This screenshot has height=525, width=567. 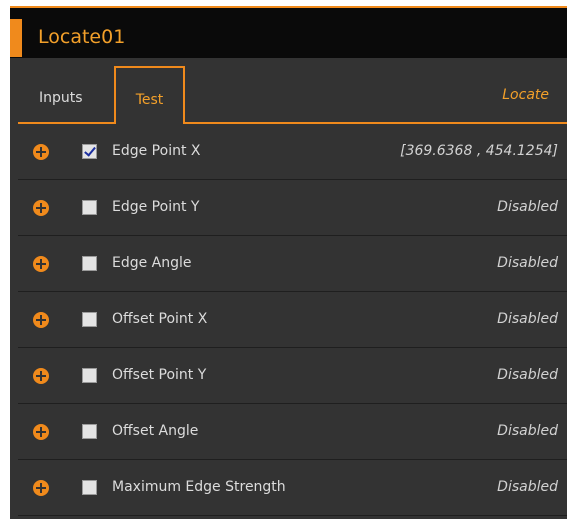 I want to click on tab-bar: Inputs Test Locate, so click(x=288, y=91).